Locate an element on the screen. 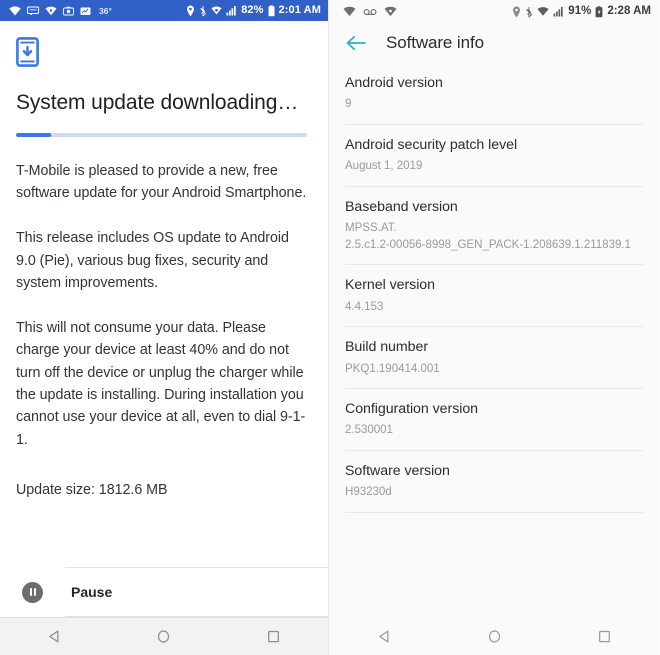 The image size is (660, 655). battery-percent-label: 82% is located at coordinates (252, 10).